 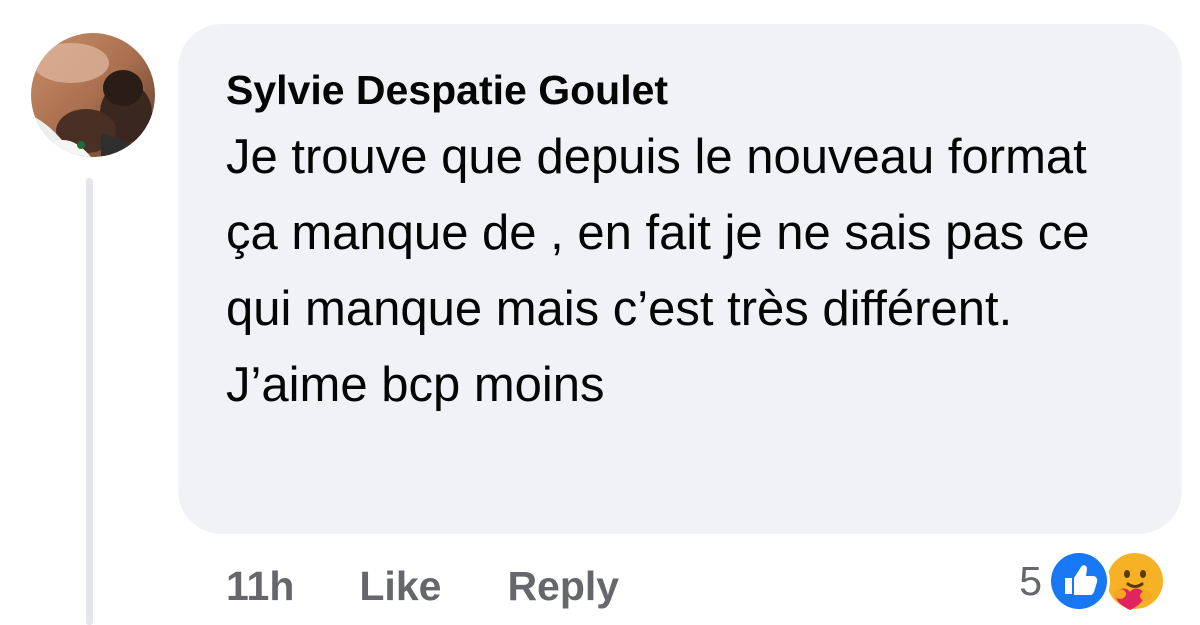 What do you see at coordinates (563, 586) in the screenshot?
I see `reply-button: Reply` at bounding box center [563, 586].